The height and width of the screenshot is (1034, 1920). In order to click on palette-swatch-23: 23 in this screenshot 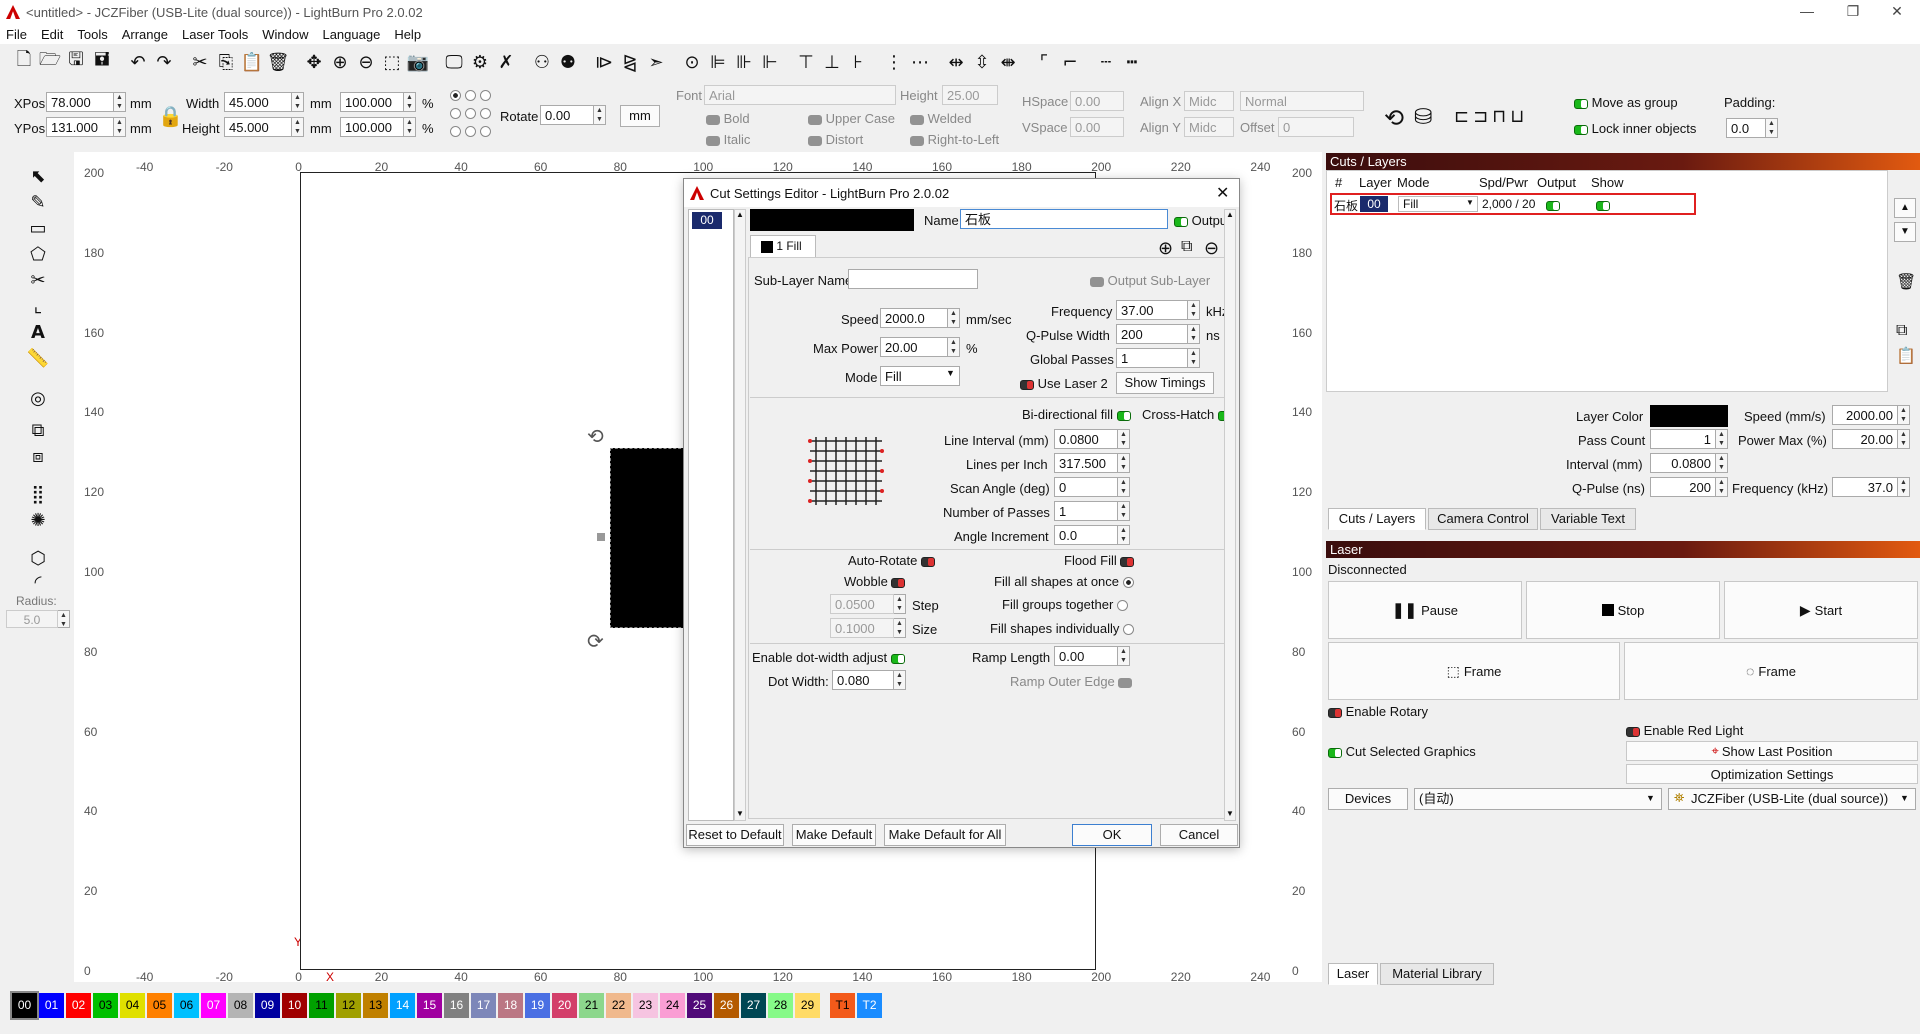, I will do `click(645, 1005)`.